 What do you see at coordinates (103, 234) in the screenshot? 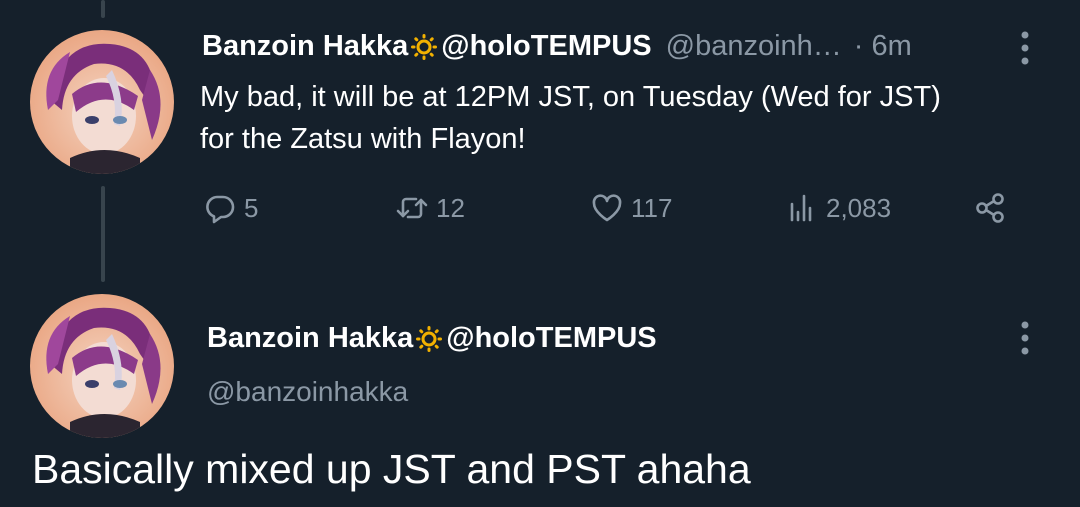
I see `thread-line-middle` at bounding box center [103, 234].